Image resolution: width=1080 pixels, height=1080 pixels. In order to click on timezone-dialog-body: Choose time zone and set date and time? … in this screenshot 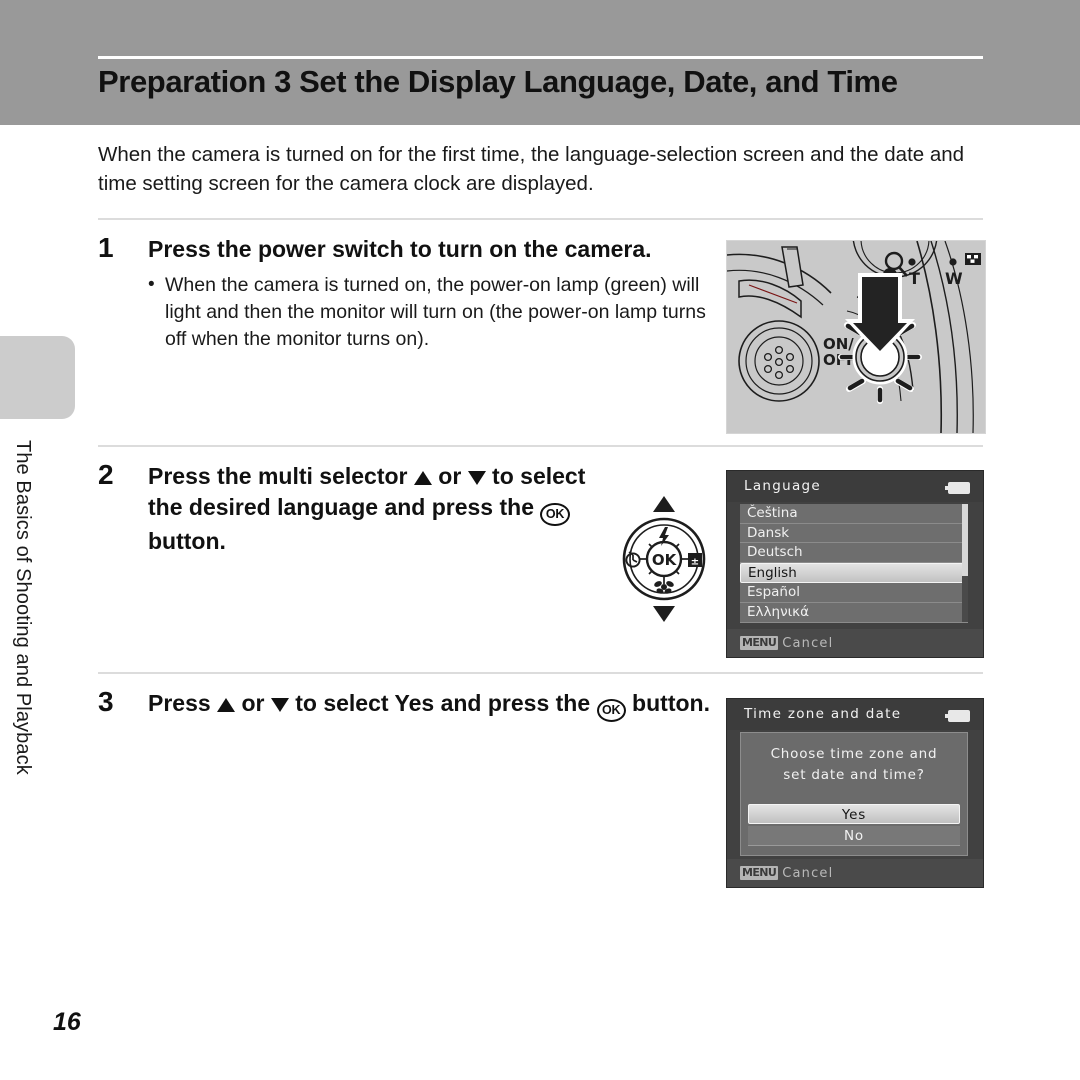, I will do `click(854, 794)`.